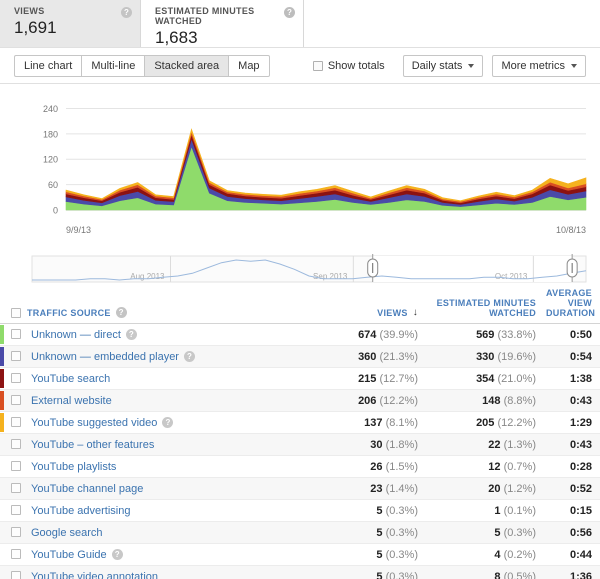 This screenshot has width=600, height=579. What do you see at coordinates (348, 66) in the screenshot?
I see `show-totals-checkbox: Show totals` at bounding box center [348, 66].